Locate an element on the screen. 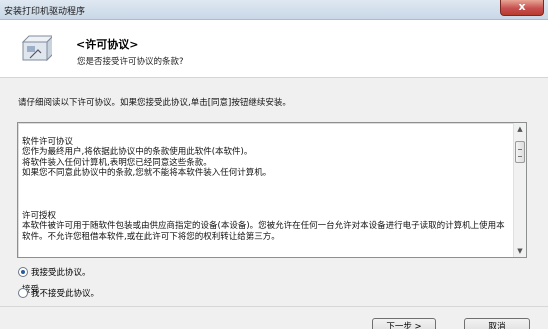 This screenshot has height=329, width=548. close-icon: x is located at coordinates (522, 6).